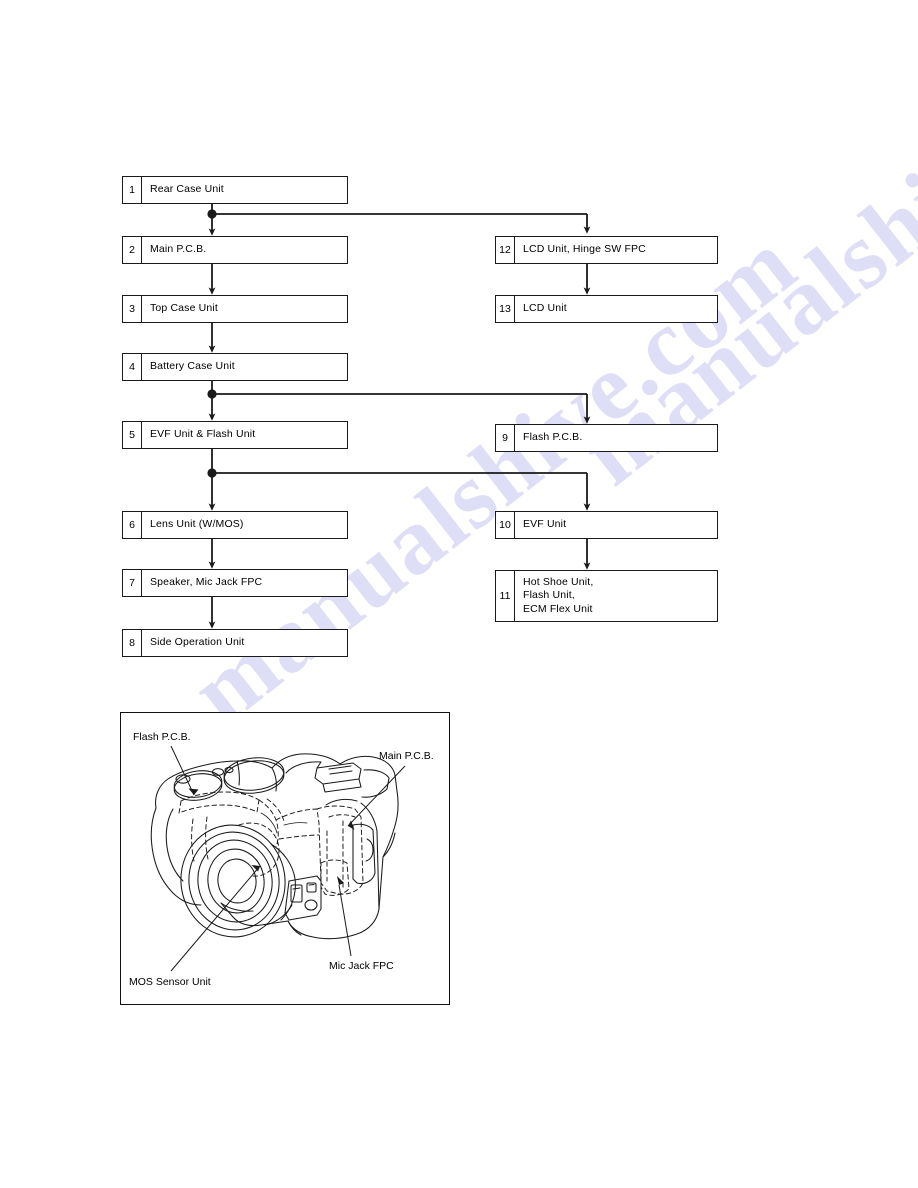 This screenshot has height=1188, width=918. What do you see at coordinates (545, 524) in the screenshot?
I see `flow-box-10-label: EVF Unit` at bounding box center [545, 524].